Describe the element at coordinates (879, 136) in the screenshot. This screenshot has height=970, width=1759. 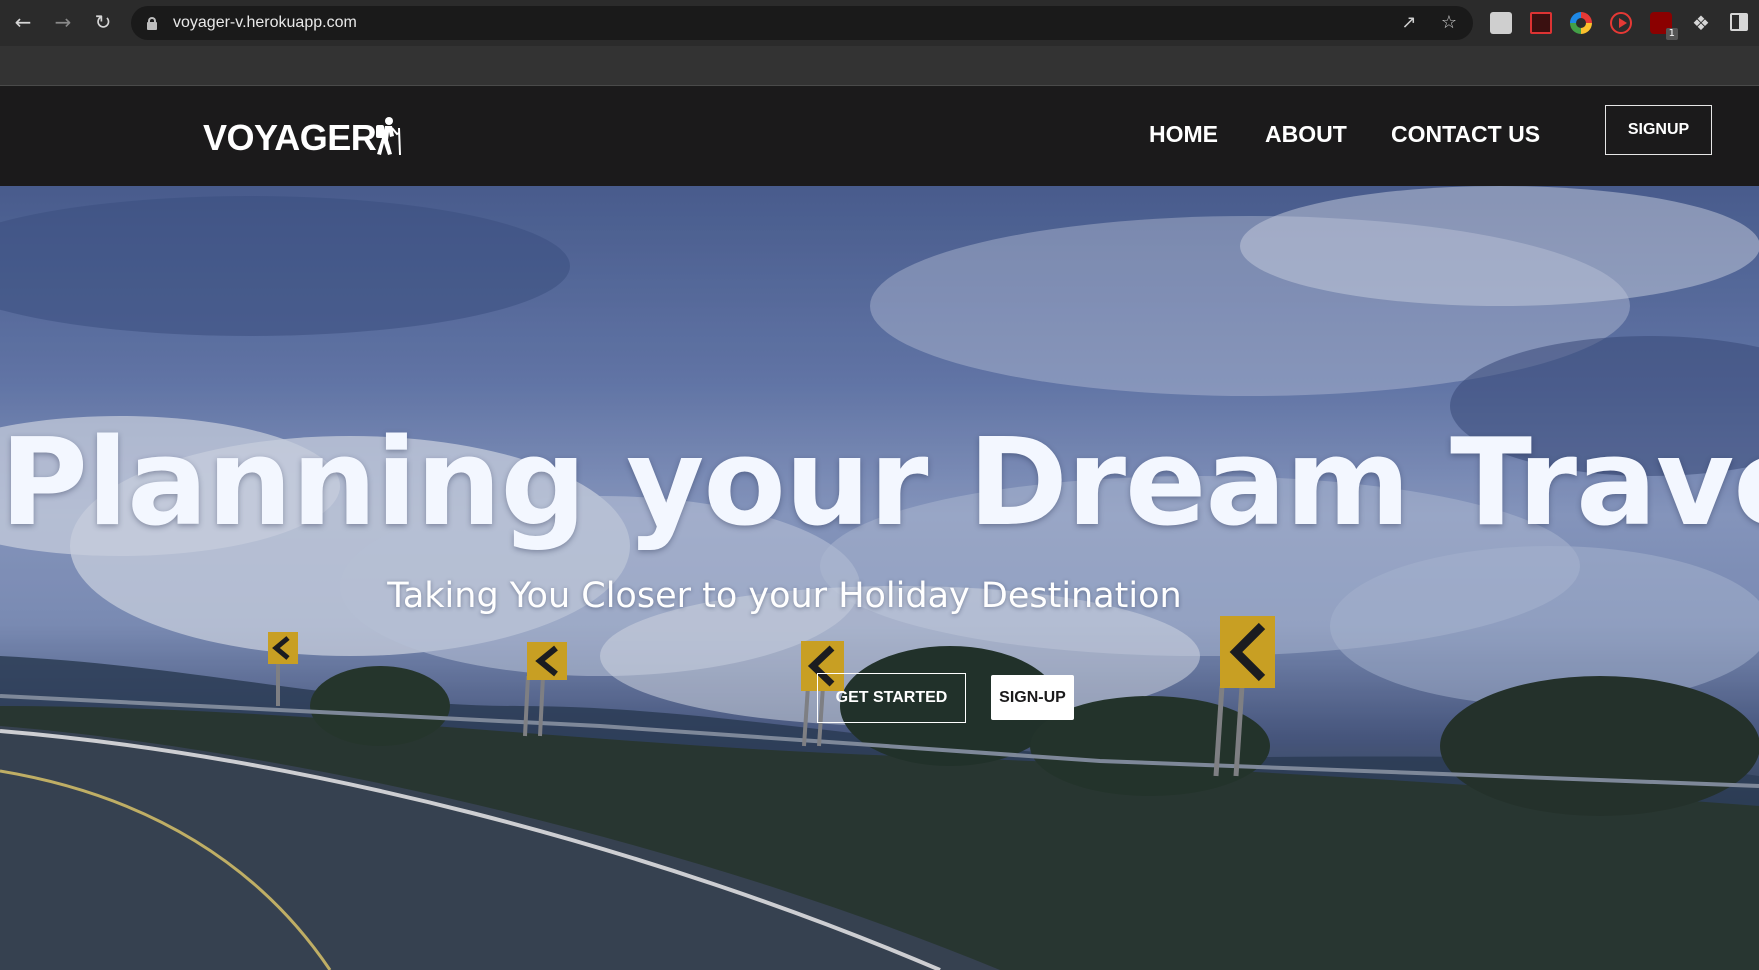
I see `site-header: VOYAGER HOME ABOUT CONTACT US SIGNUP` at that location.